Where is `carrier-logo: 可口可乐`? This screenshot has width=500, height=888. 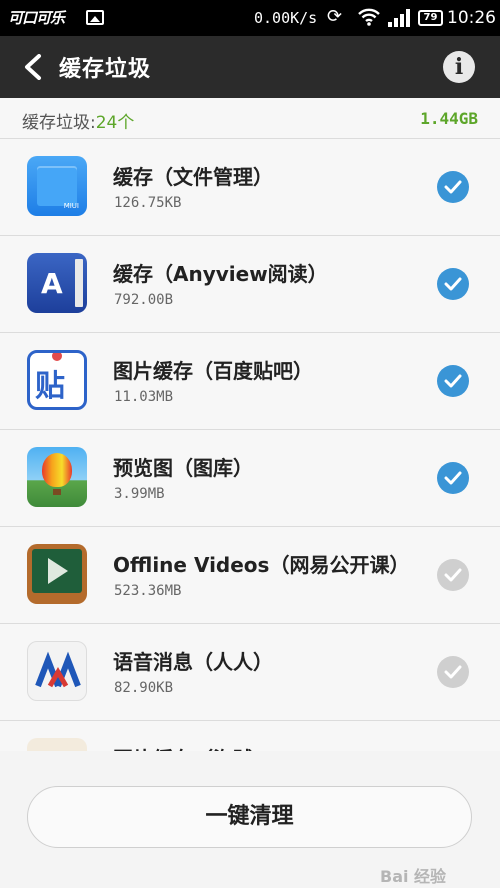 carrier-logo: 可口可乐 is located at coordinates (36, 18).